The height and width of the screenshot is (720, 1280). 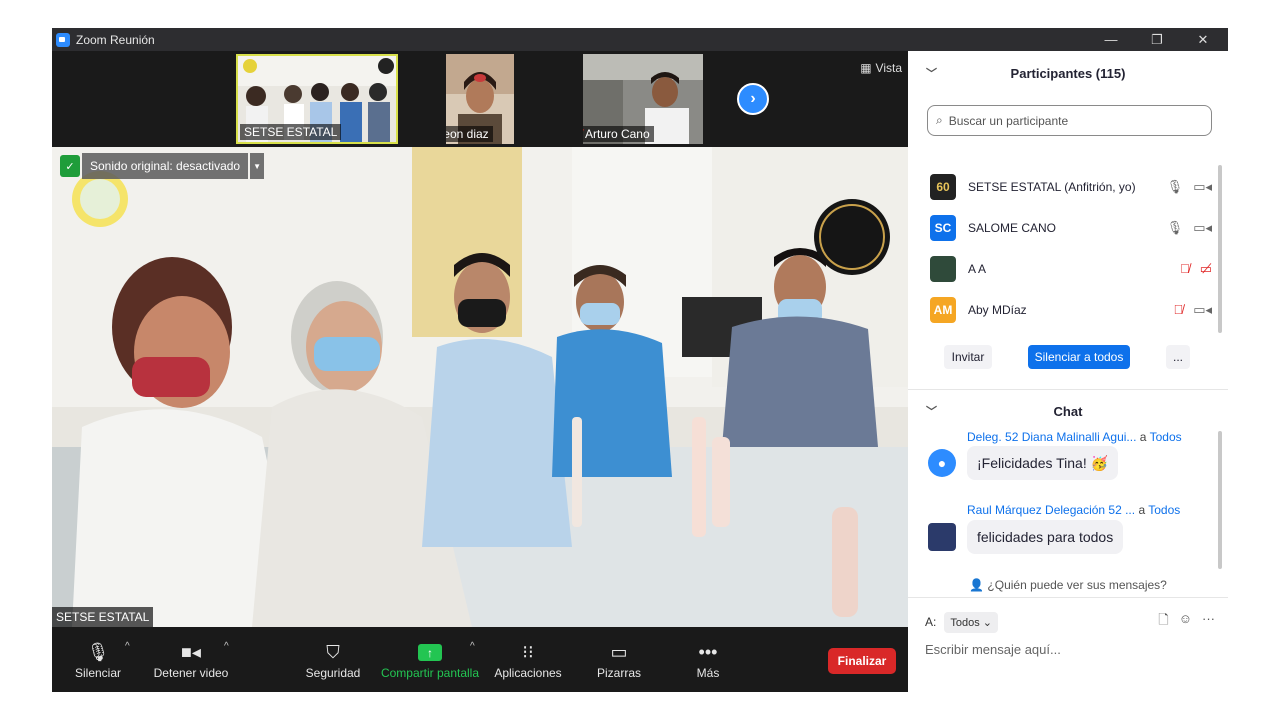 What do you see at coordinates (1068, 585) in the screenshot?
I see `who-can-see-messages-link: 👤 ¿Quién puede ver sus mensajes?` at bounding box center [1068, 585].